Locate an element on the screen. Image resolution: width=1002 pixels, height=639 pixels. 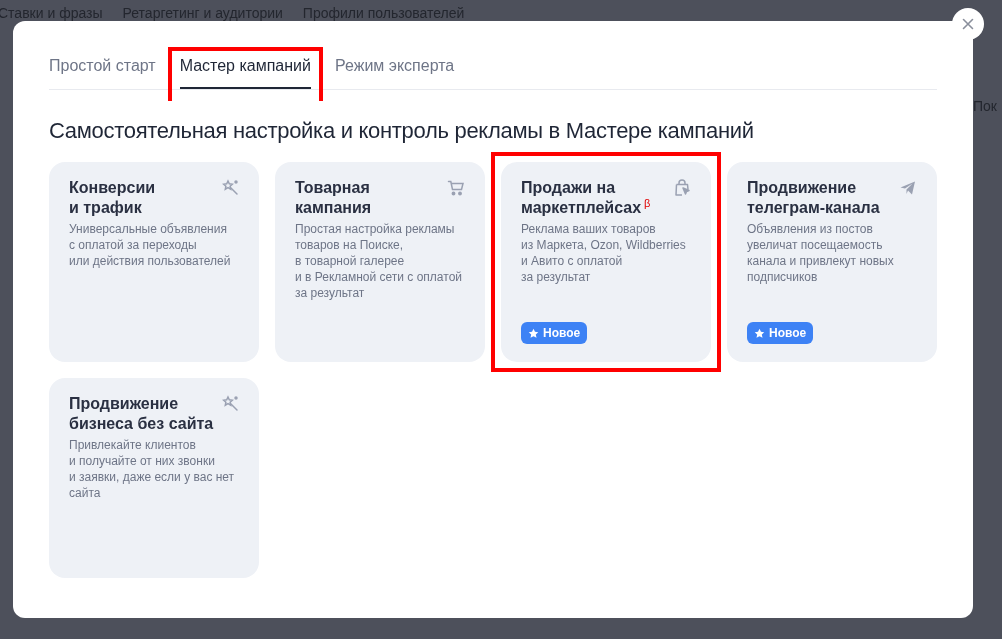
card-title: Продвижение бизнеса без сайта is located at coordinates (141, 414).